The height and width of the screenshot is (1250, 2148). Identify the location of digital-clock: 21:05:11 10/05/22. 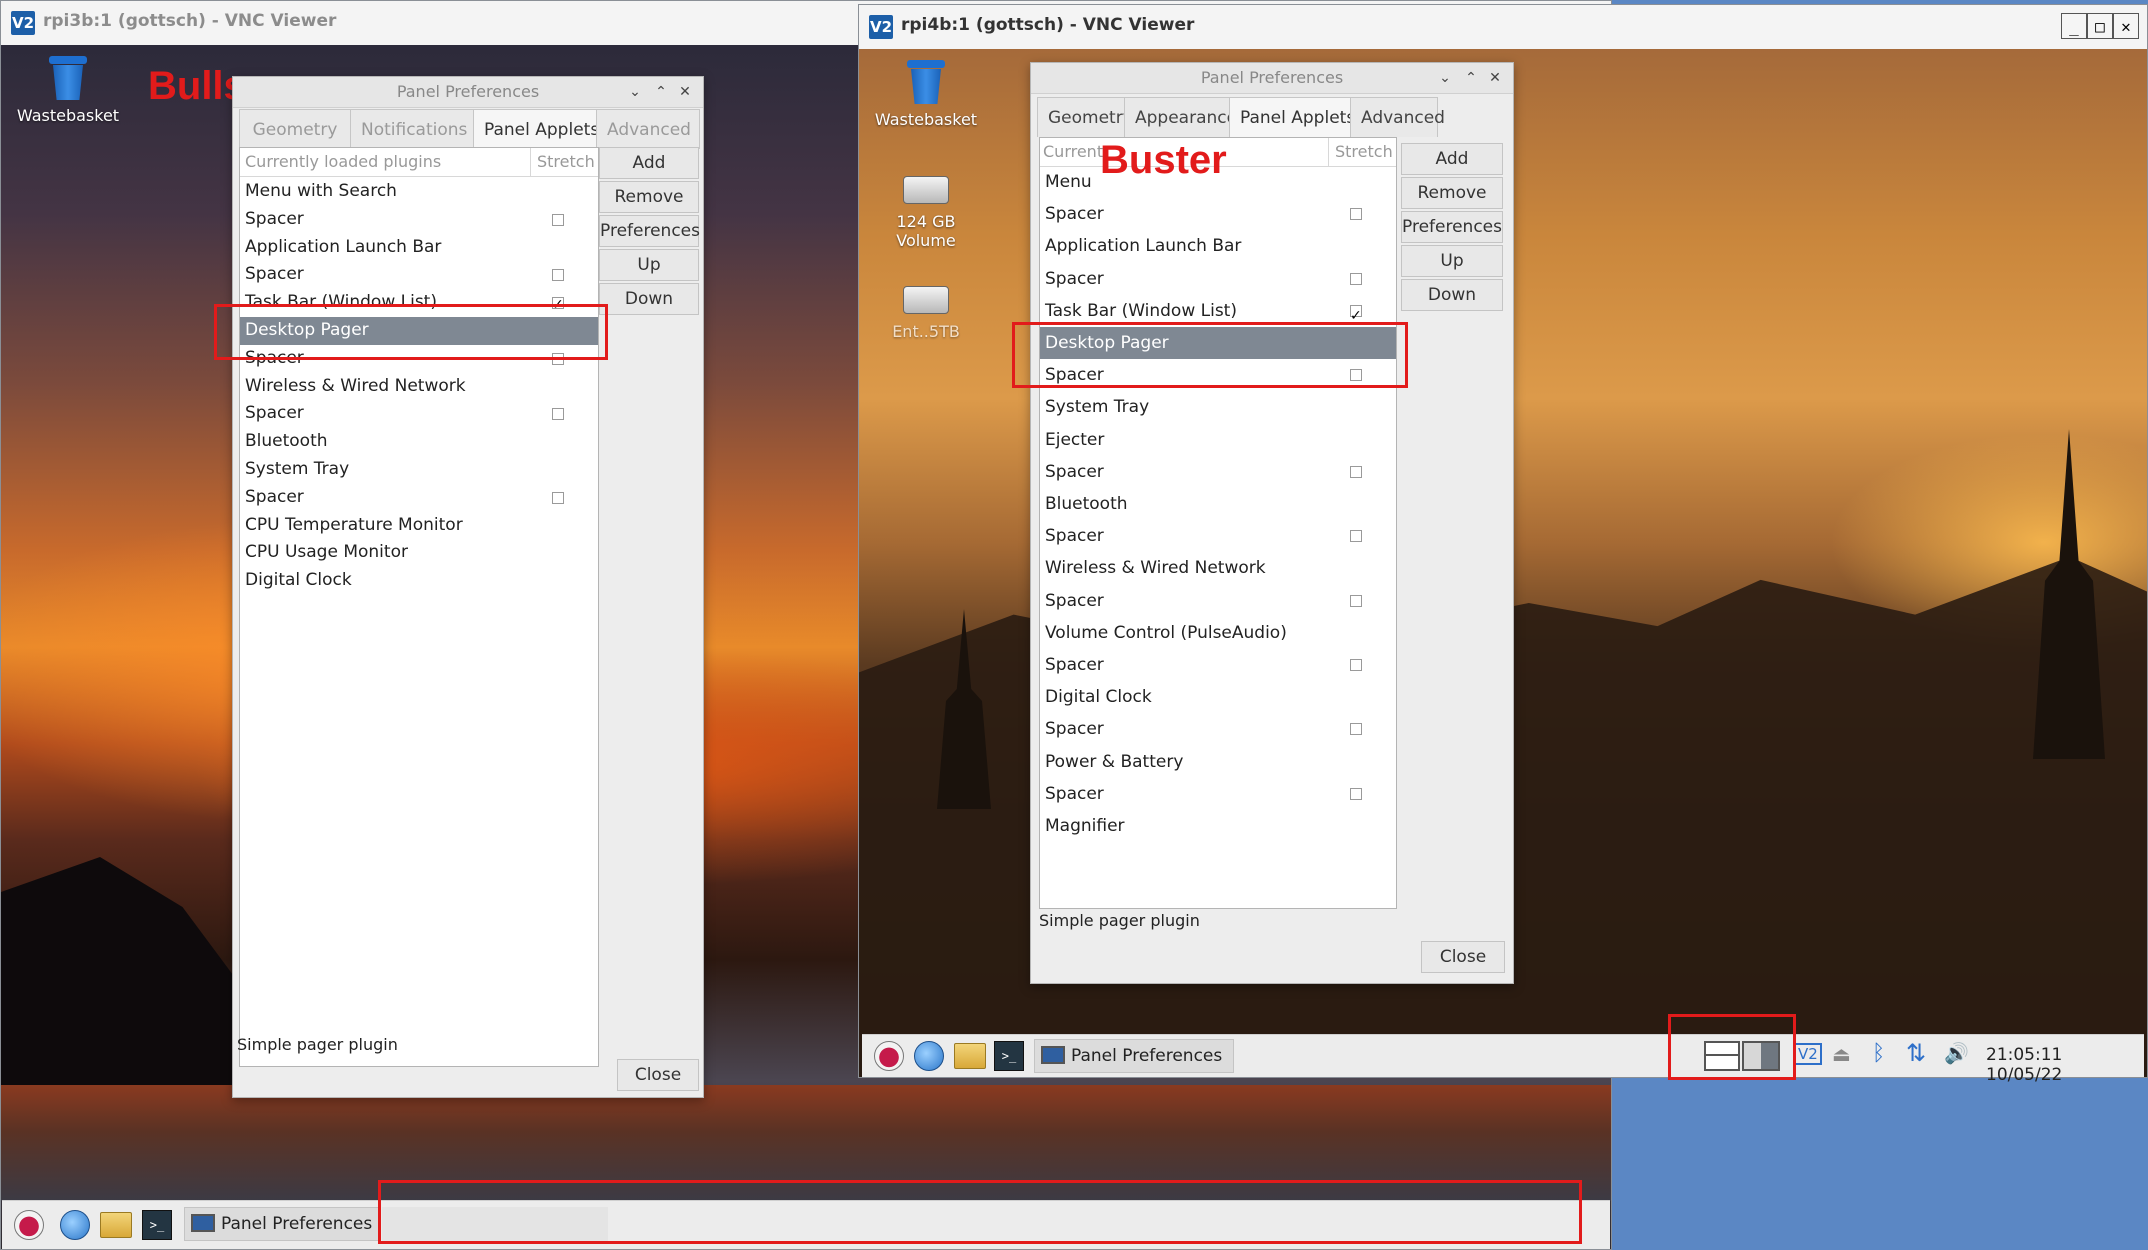
(2065, 1065).